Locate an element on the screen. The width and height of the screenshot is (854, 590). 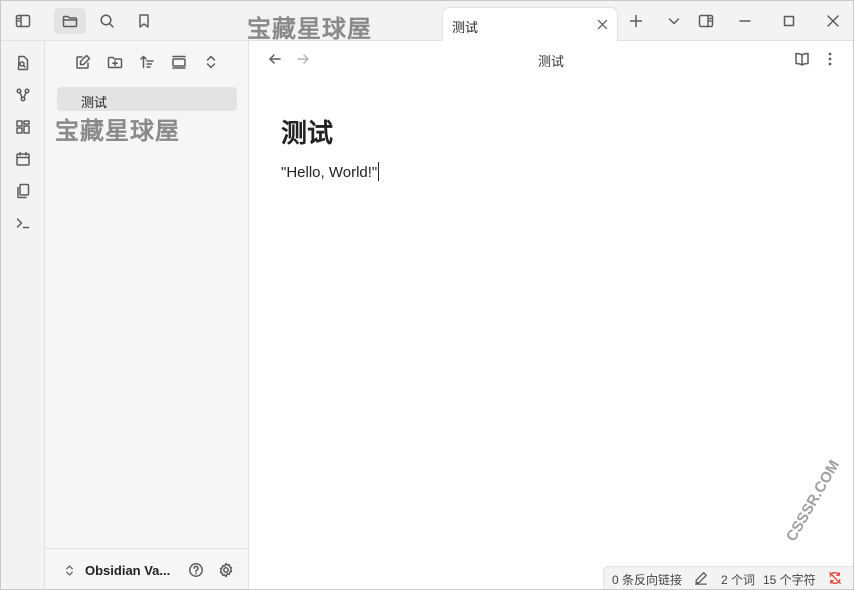
help-icon is located at coordinates (196, 570).